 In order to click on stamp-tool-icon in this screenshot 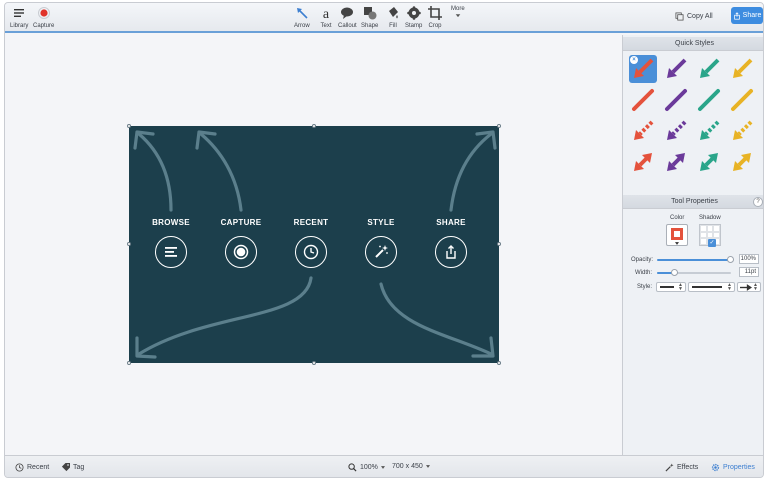, I will do `click(413, 13)`.